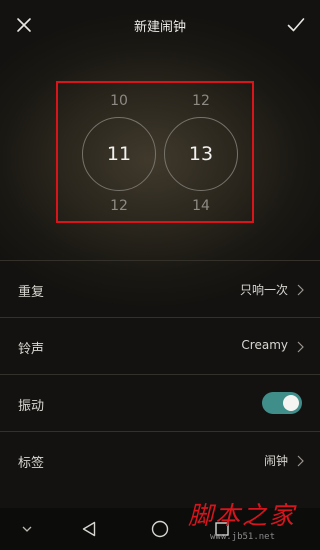 The image size is (320, 550). I want to click on minute-next: 14, so click(201, 206).